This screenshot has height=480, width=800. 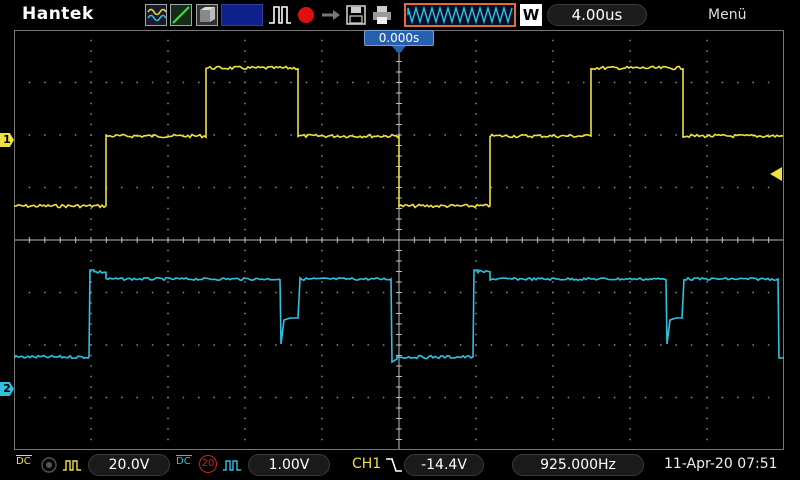 What do you see at coordinates (399, 38) in the screenshot?
I see `horizontal-position-marker: 0.000s` at bounding box center [399, 38].